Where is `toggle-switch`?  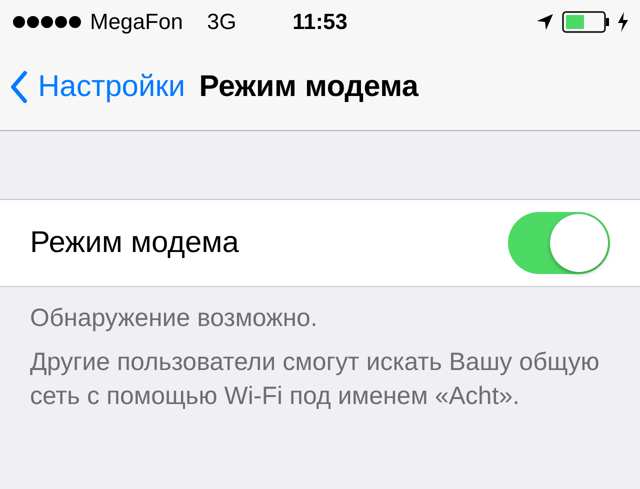
toggle-switch is located at coordinates (559, 243).